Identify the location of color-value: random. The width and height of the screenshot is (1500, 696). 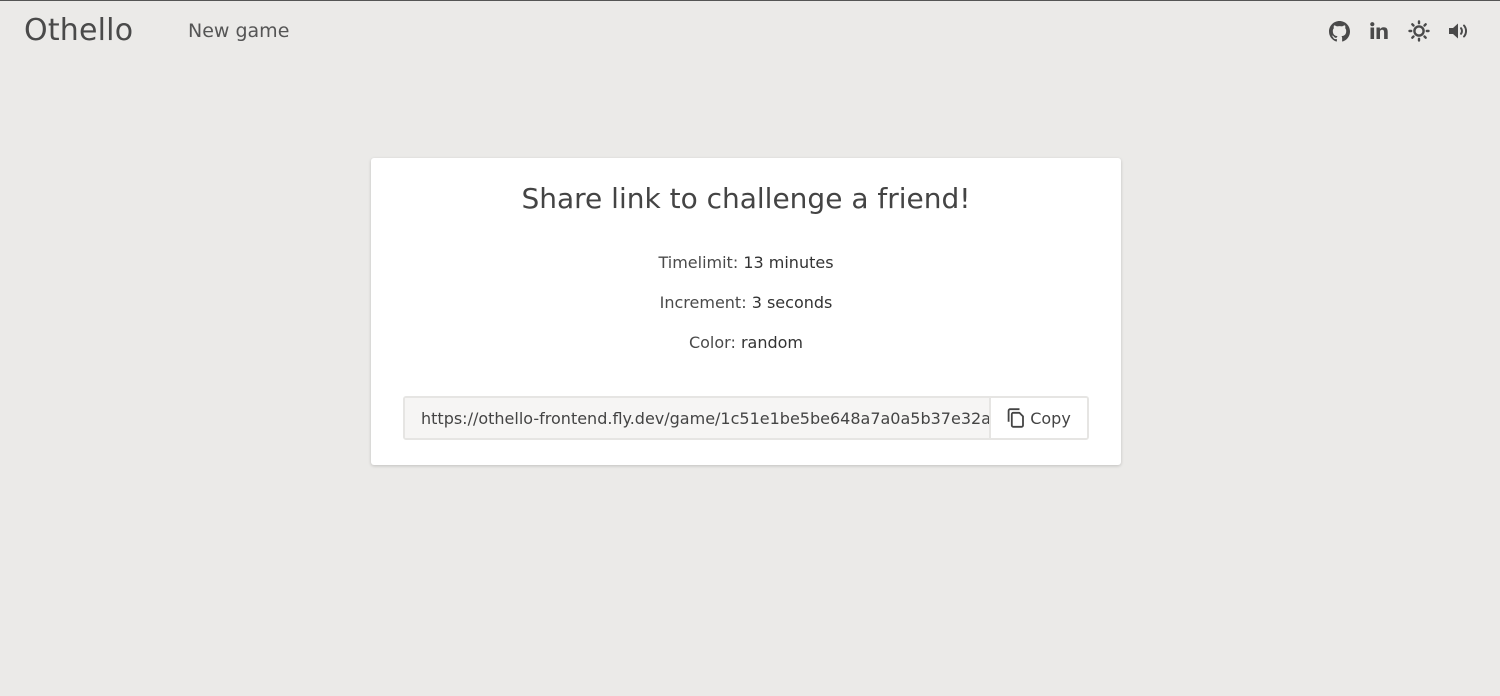
(772, 342).